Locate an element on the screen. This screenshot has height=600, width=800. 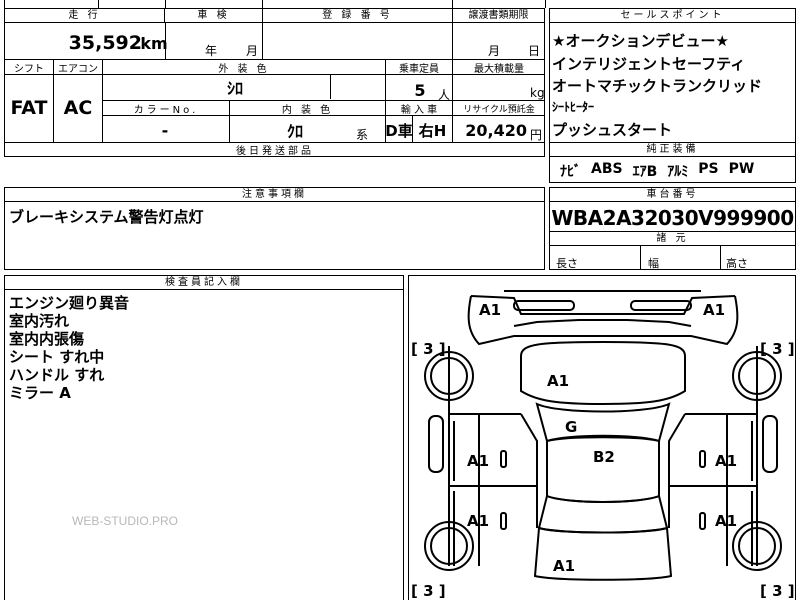
sales-point-item: ｼｰﾄﾋｰﾀｰ is located at coordinates (573, 107).